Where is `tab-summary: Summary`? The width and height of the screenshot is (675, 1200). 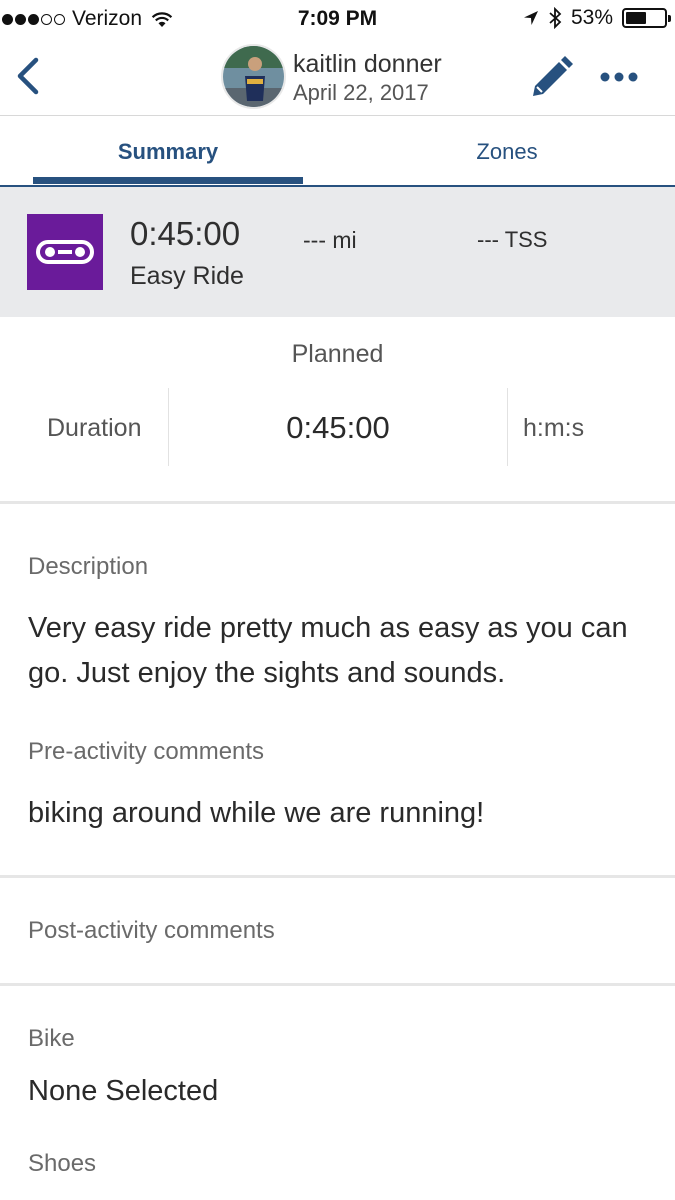
tab-summary: Summary is located at coordinates (168, 152).